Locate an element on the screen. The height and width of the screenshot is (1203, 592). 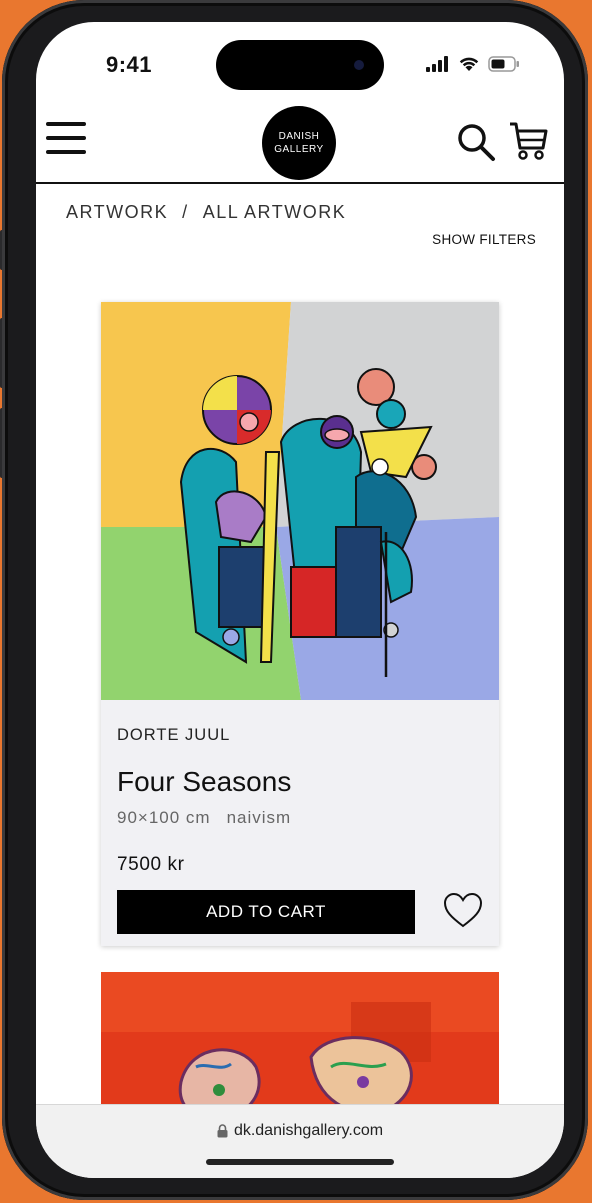
artwork-style: naivism is located at coordinates (259, 817).